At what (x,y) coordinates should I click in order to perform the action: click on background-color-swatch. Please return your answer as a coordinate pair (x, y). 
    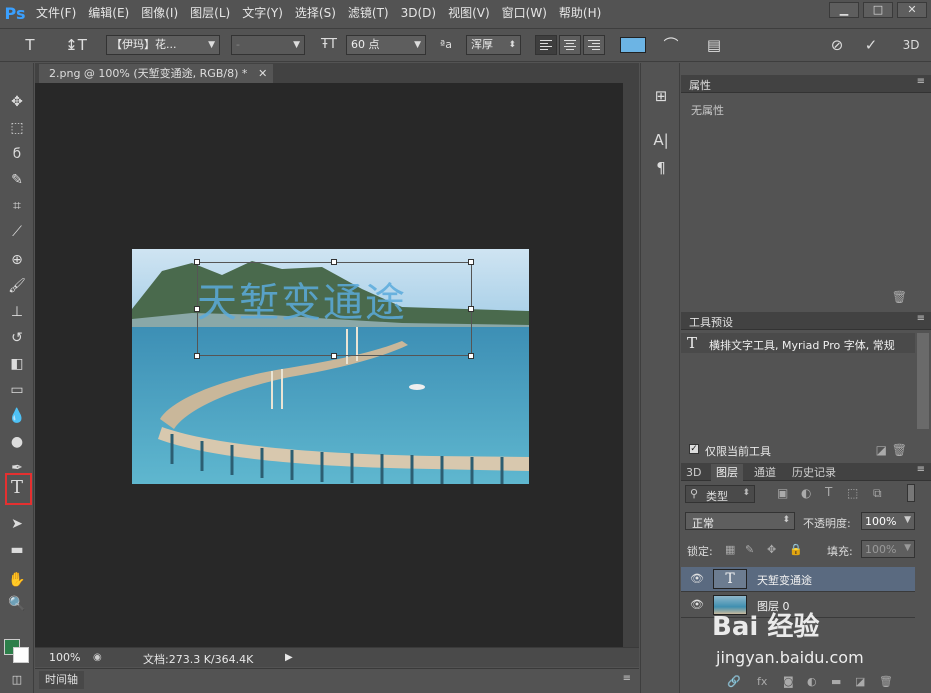
    Looking at the image, I should click on (21, 655).